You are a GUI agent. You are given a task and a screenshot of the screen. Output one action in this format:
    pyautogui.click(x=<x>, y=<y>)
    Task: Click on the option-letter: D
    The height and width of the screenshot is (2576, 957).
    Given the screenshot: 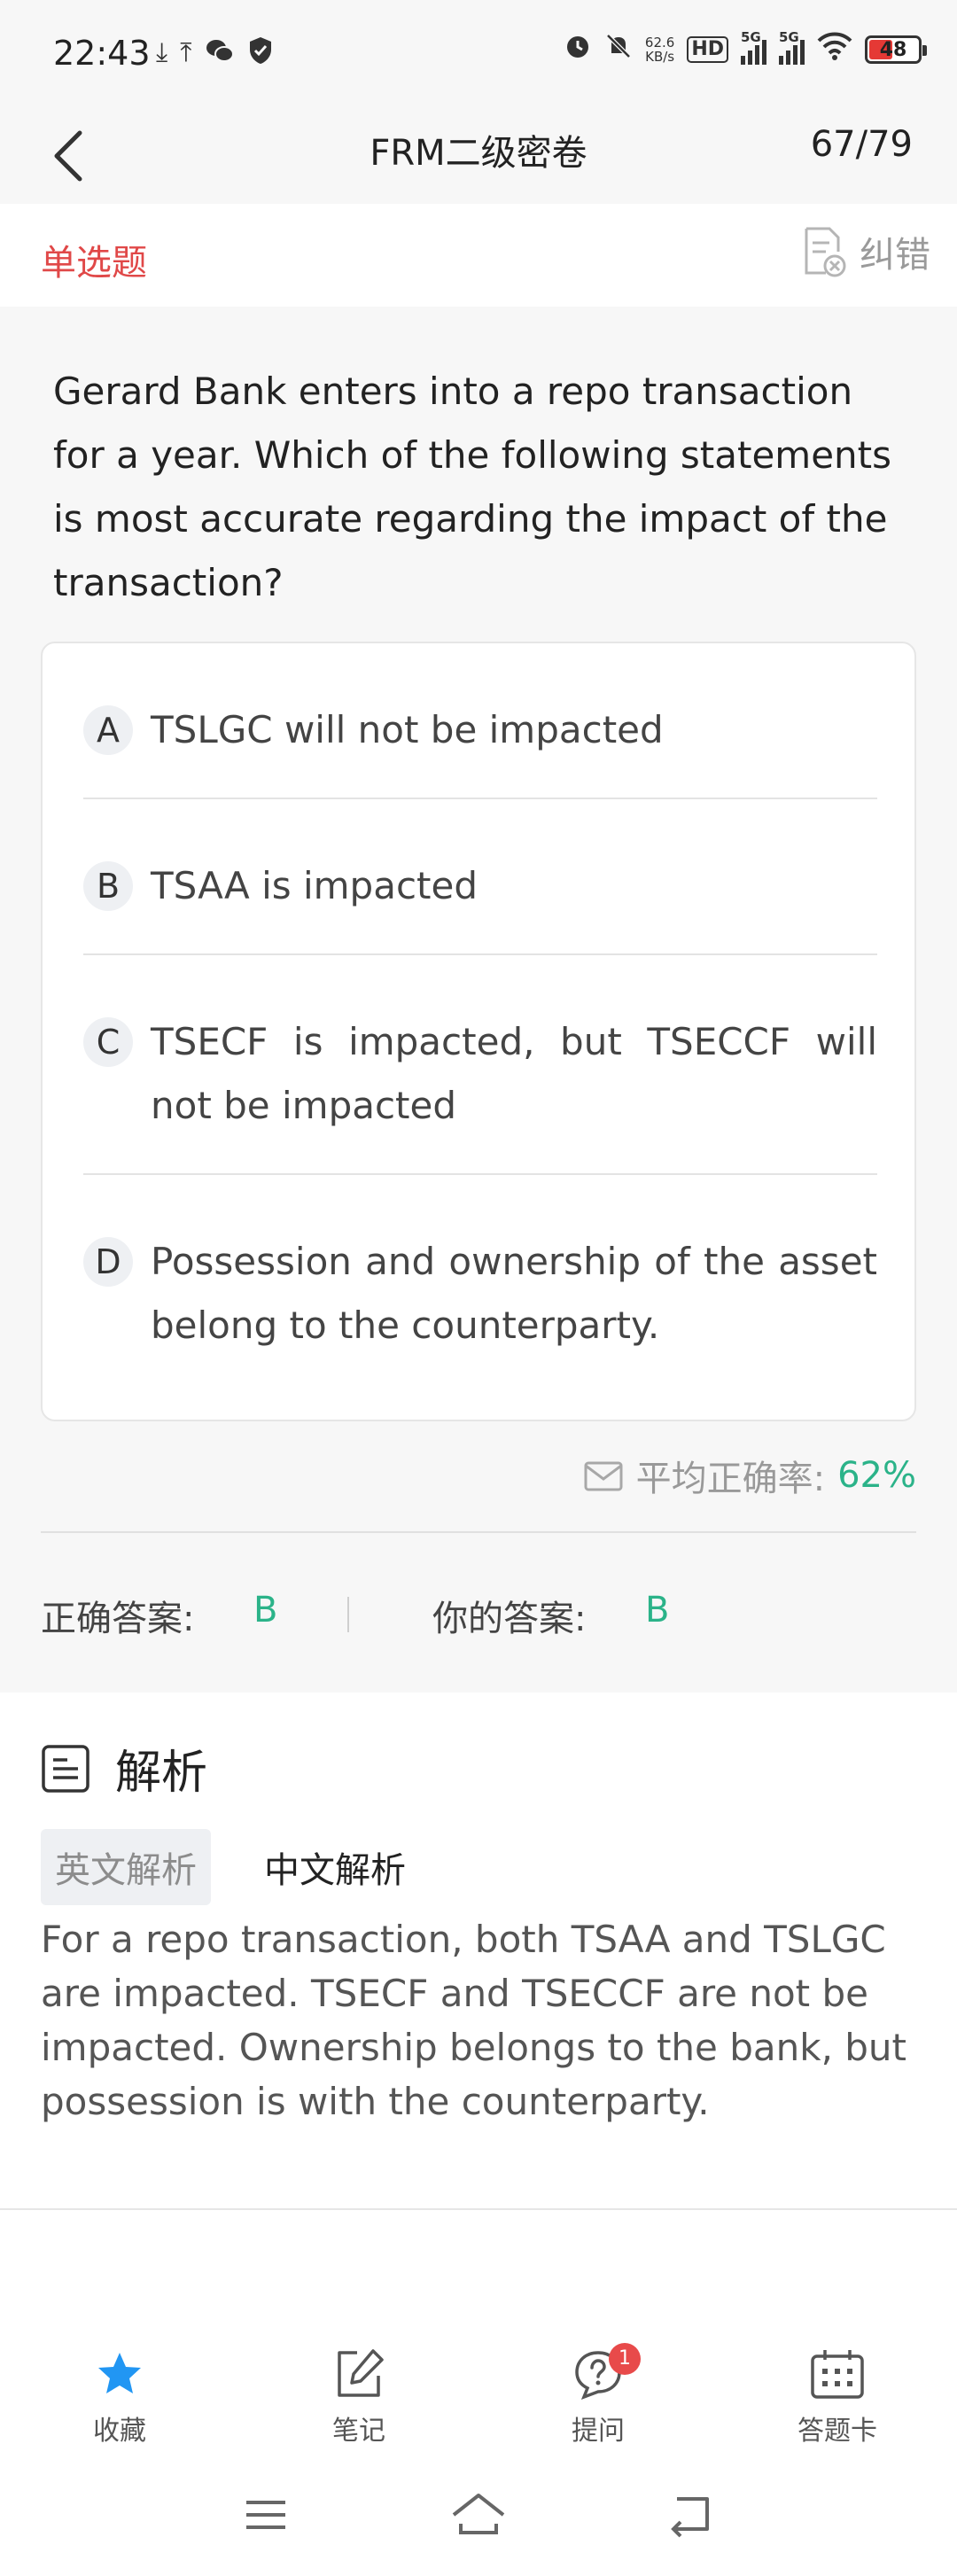 What is the action you would take?
    pyautogui.click(x=108, y=1262)
    